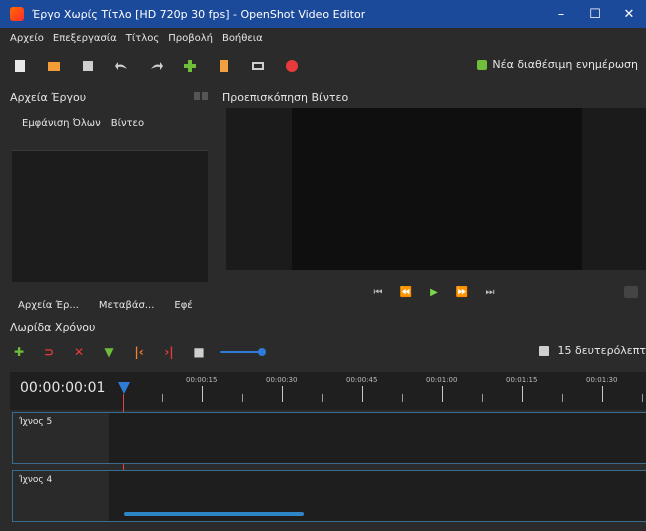 The height and width of the screenshot is (531, 646). I want to click on project-files-header: Αρχεία Έργου, so click(110, 97).